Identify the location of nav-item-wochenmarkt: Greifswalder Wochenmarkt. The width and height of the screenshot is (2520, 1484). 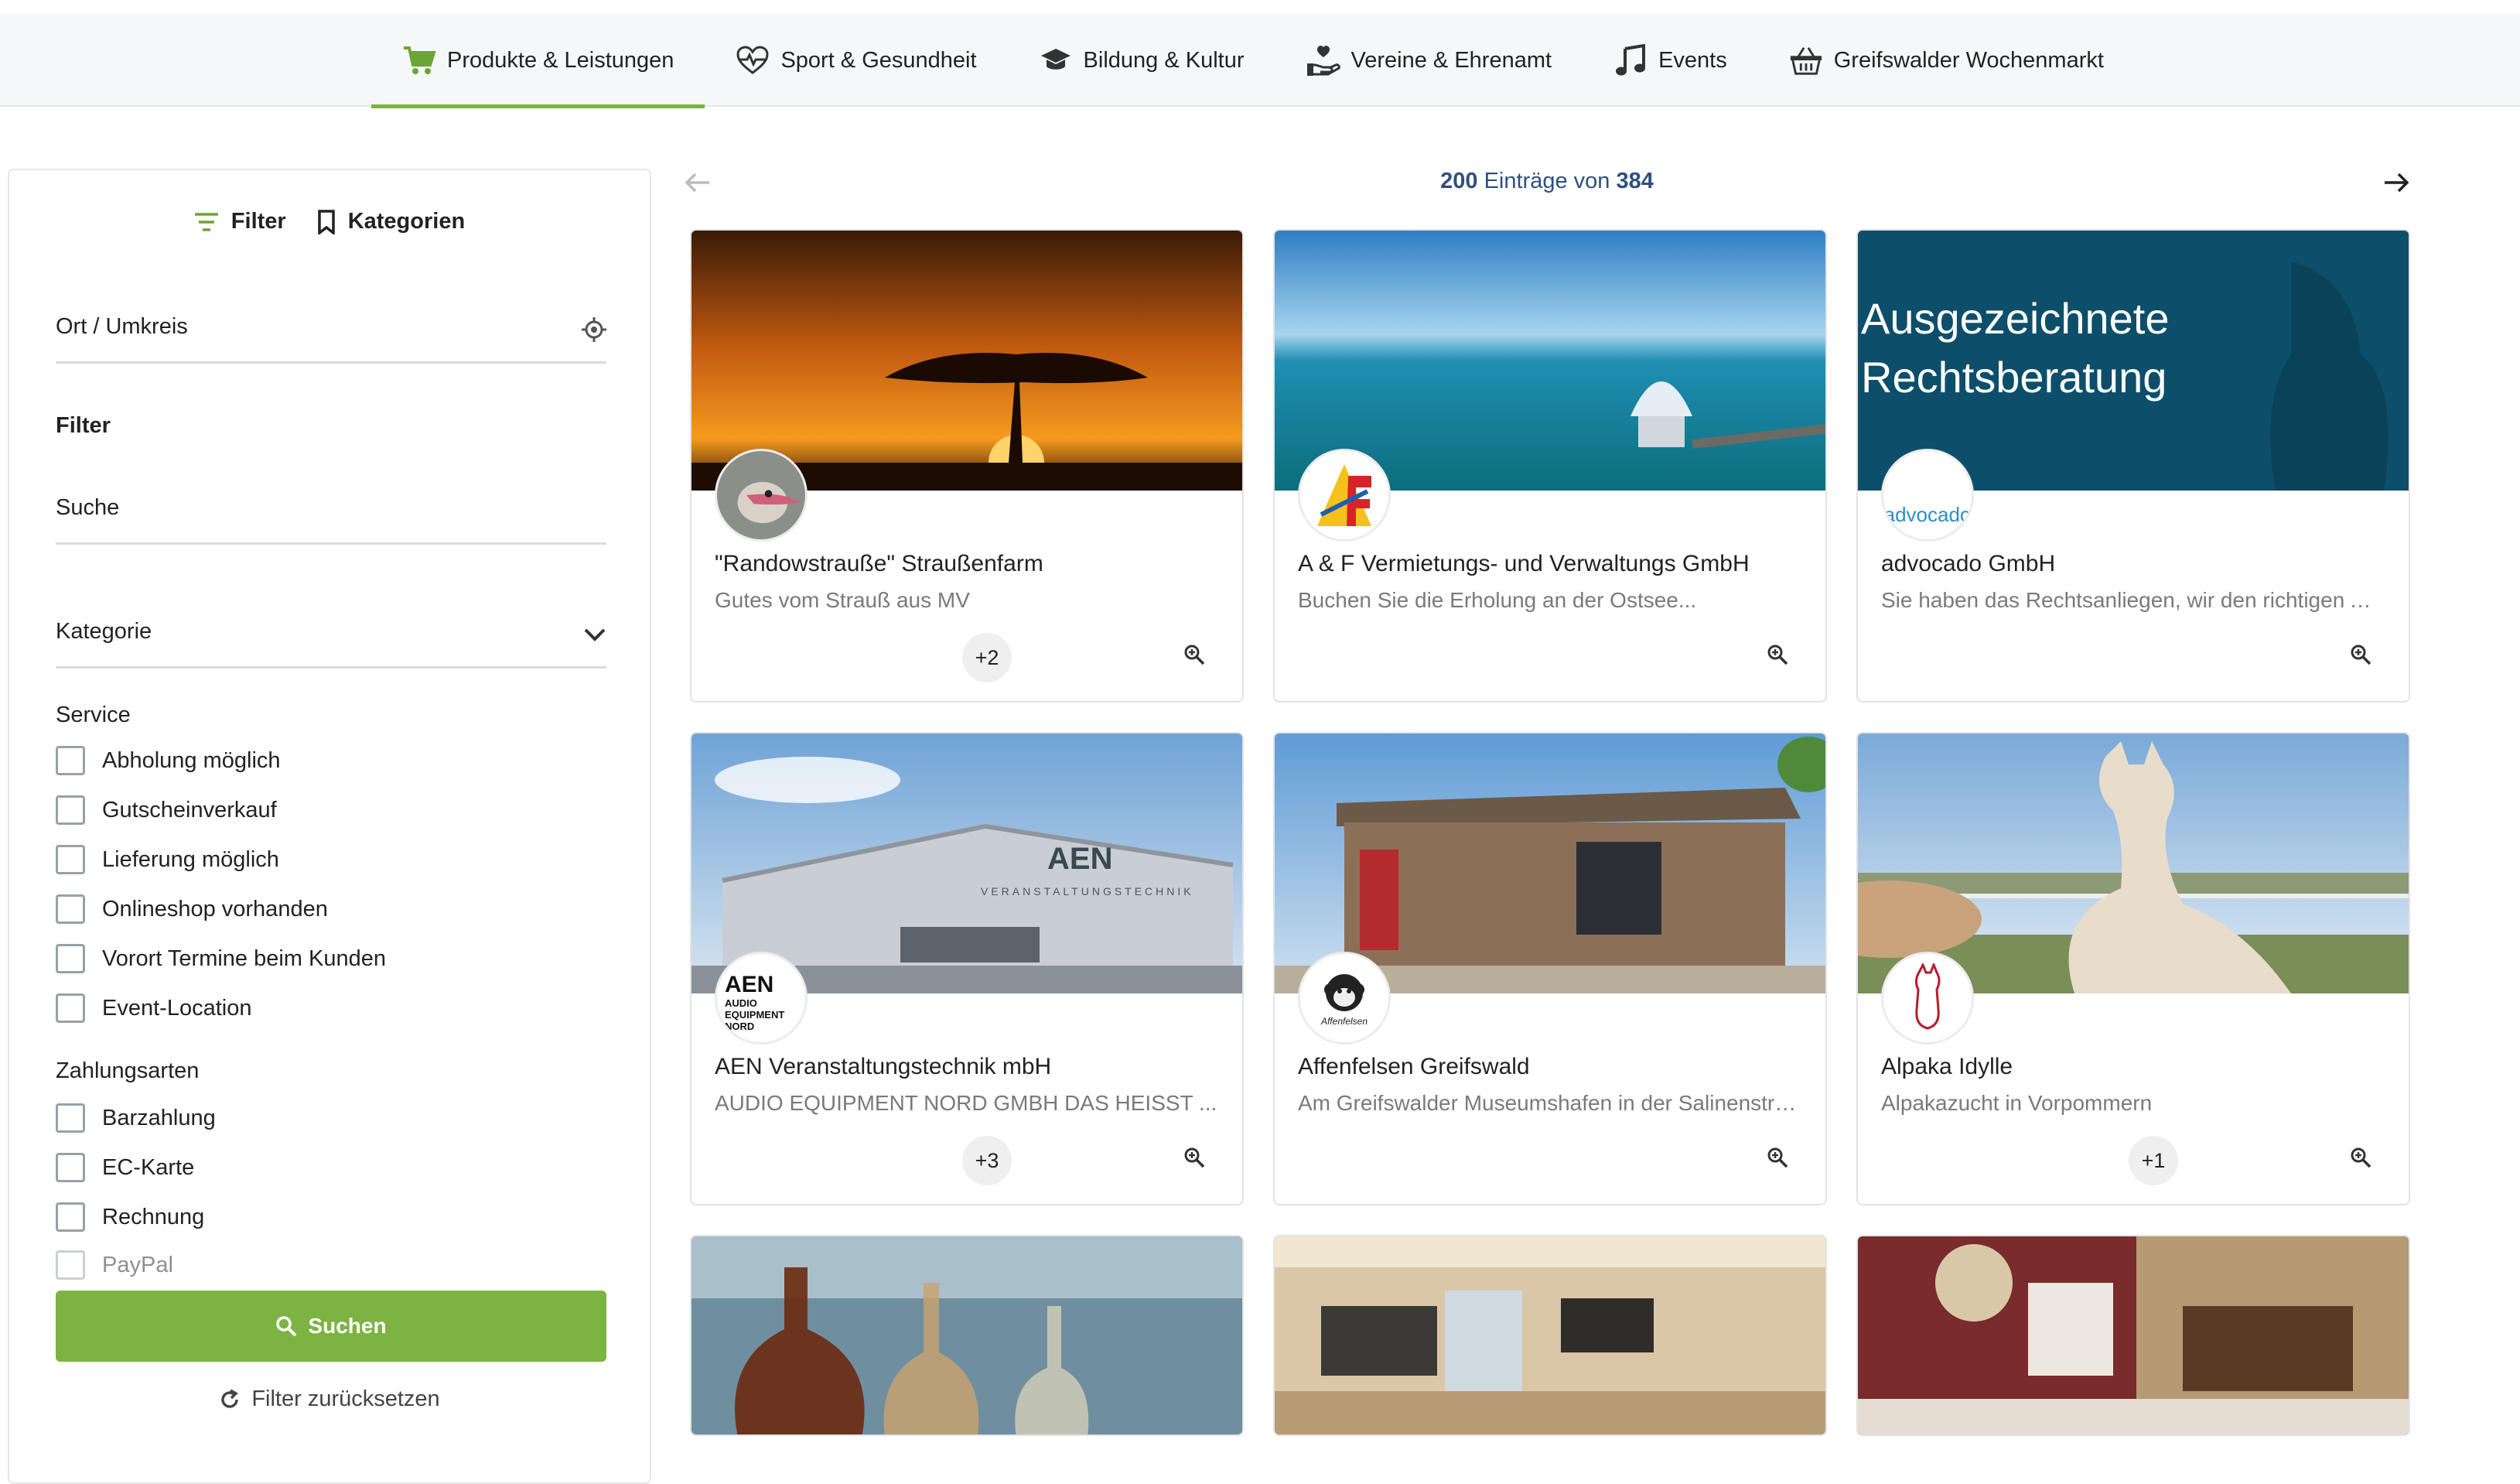
(1947, 61).